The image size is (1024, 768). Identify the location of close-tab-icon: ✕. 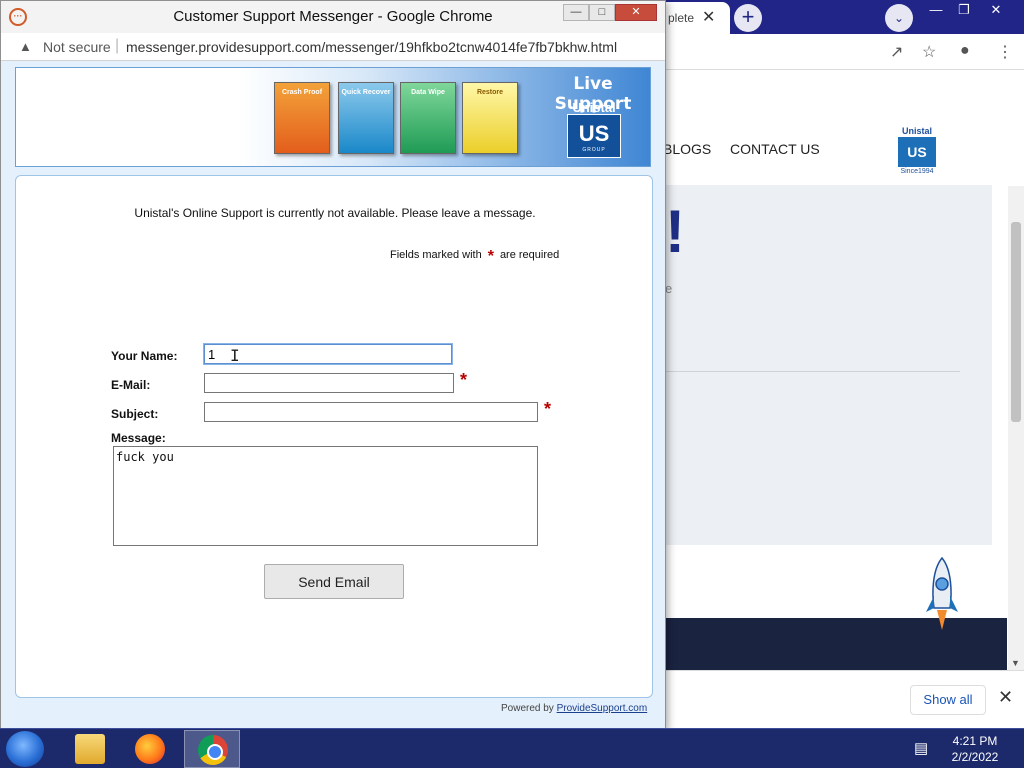
(708, 17).